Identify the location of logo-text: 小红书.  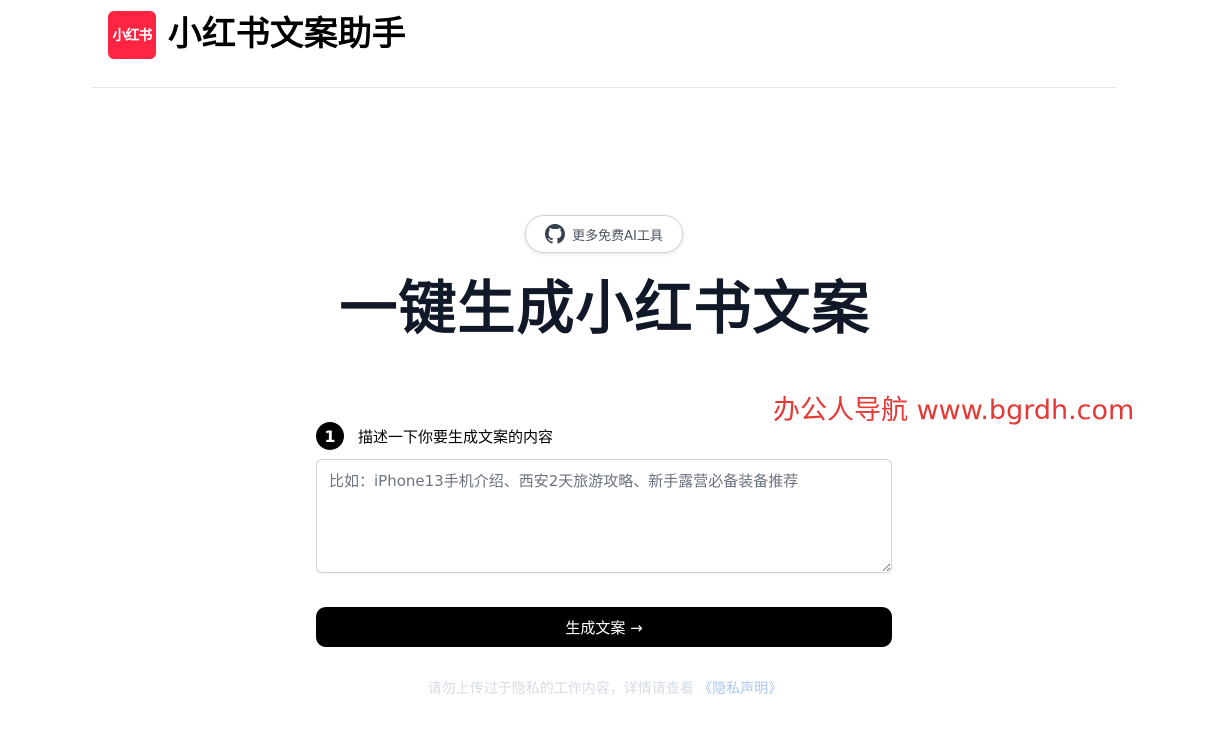
(132, 36).